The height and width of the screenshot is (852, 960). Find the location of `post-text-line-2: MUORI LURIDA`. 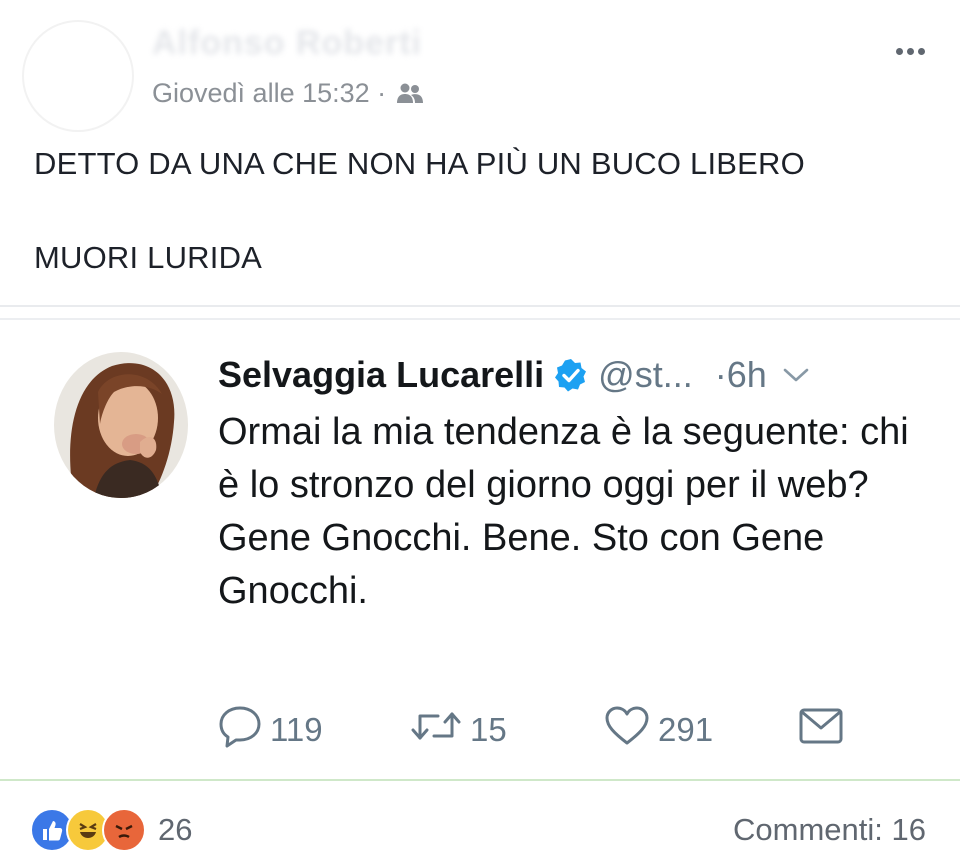

post-text-line-2: MUORI LURIDA is located at coordinates (148, 257).